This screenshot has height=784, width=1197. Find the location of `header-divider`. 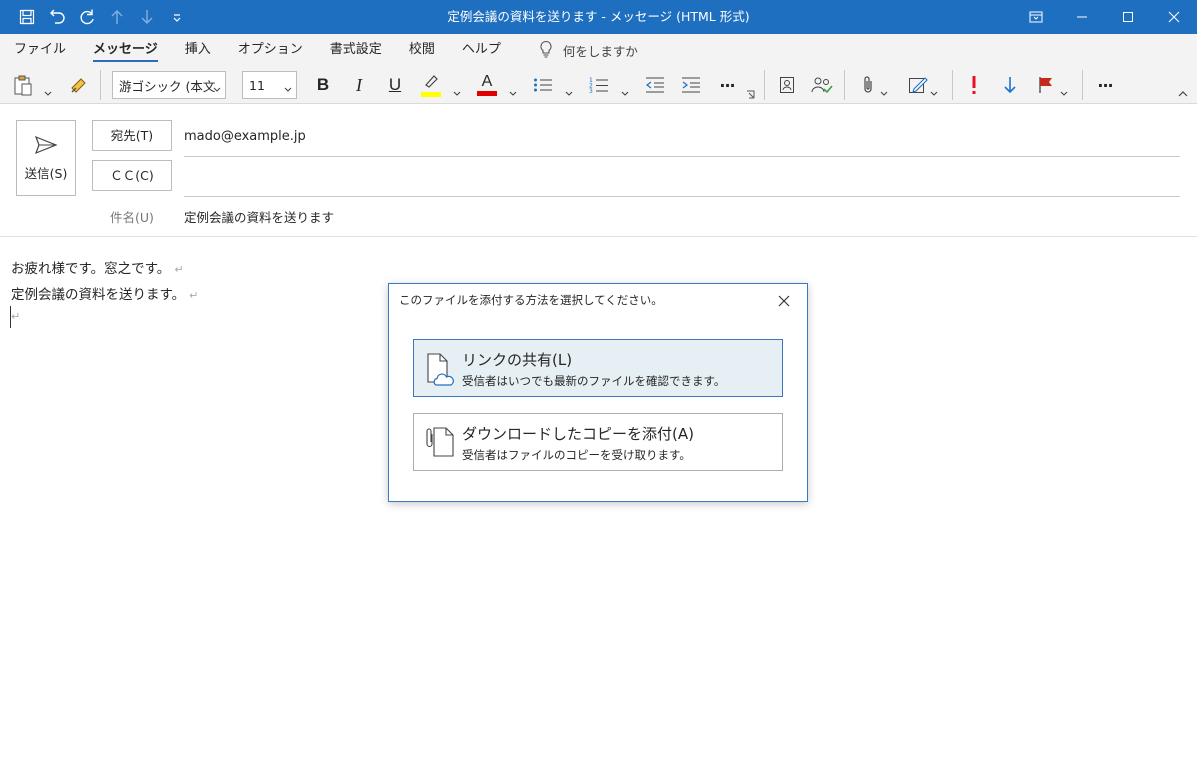

header-divider is located at coordinates (598, 236).